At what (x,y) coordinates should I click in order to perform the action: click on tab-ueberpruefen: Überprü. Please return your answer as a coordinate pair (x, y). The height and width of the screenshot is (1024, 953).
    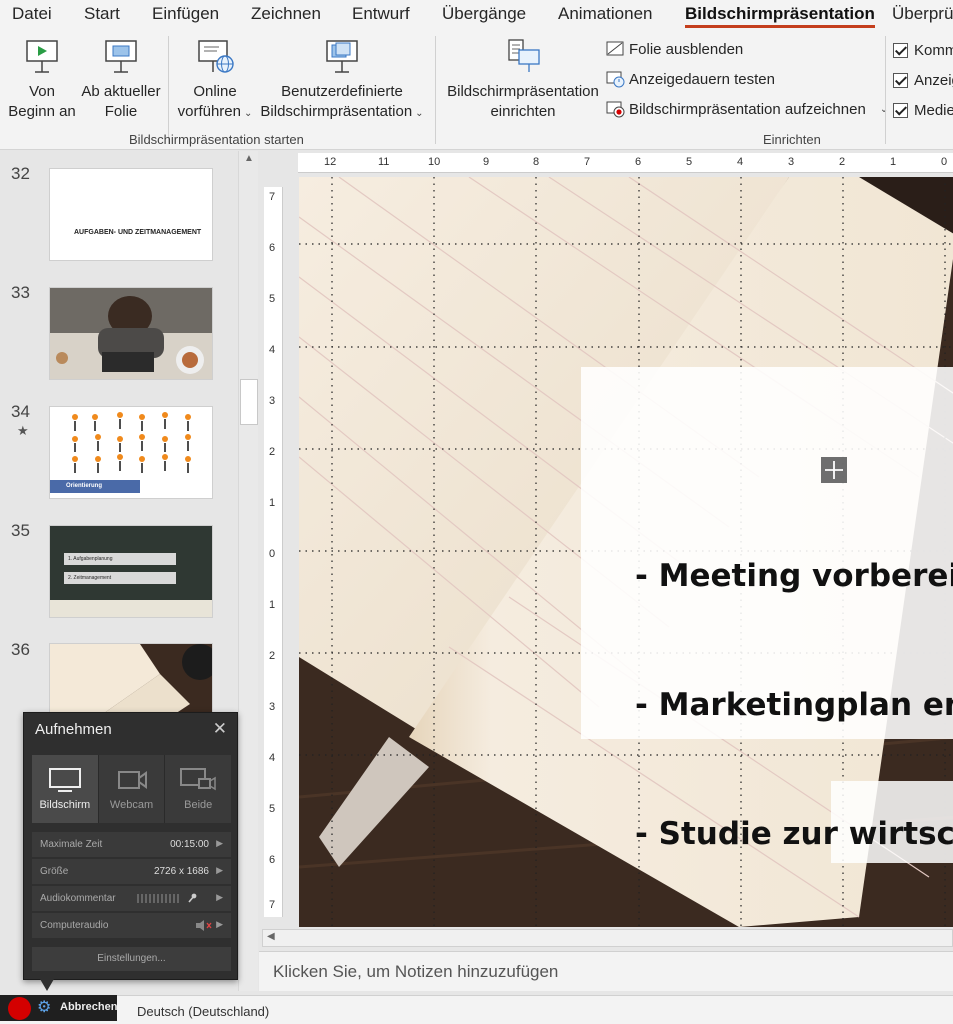
    Looking at the image, I should click on (922, 14).